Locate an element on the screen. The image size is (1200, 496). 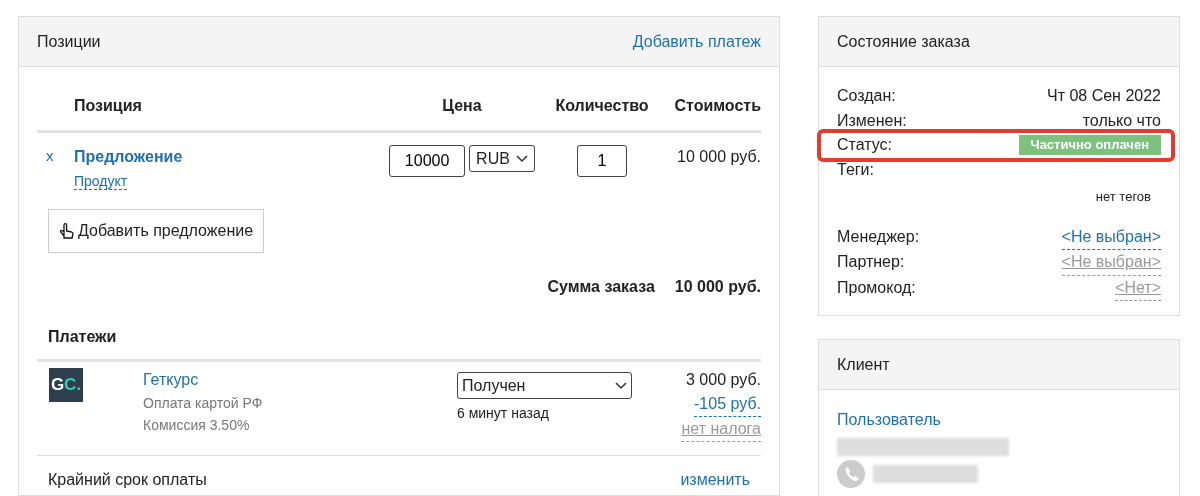
field-label: Создан: is located at coordinates (866, 96).